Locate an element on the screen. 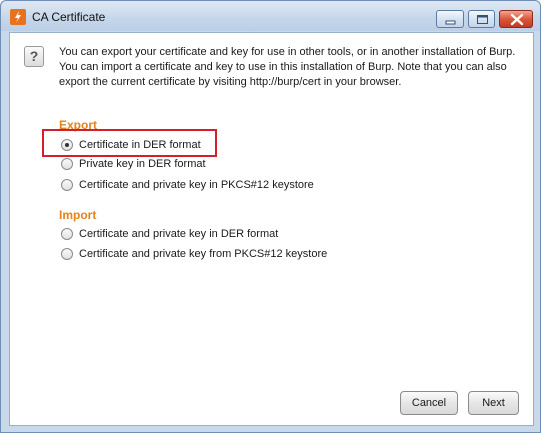 This screenshot has height=433, width=541. minimize-icon is located at coordinates (450, 22).